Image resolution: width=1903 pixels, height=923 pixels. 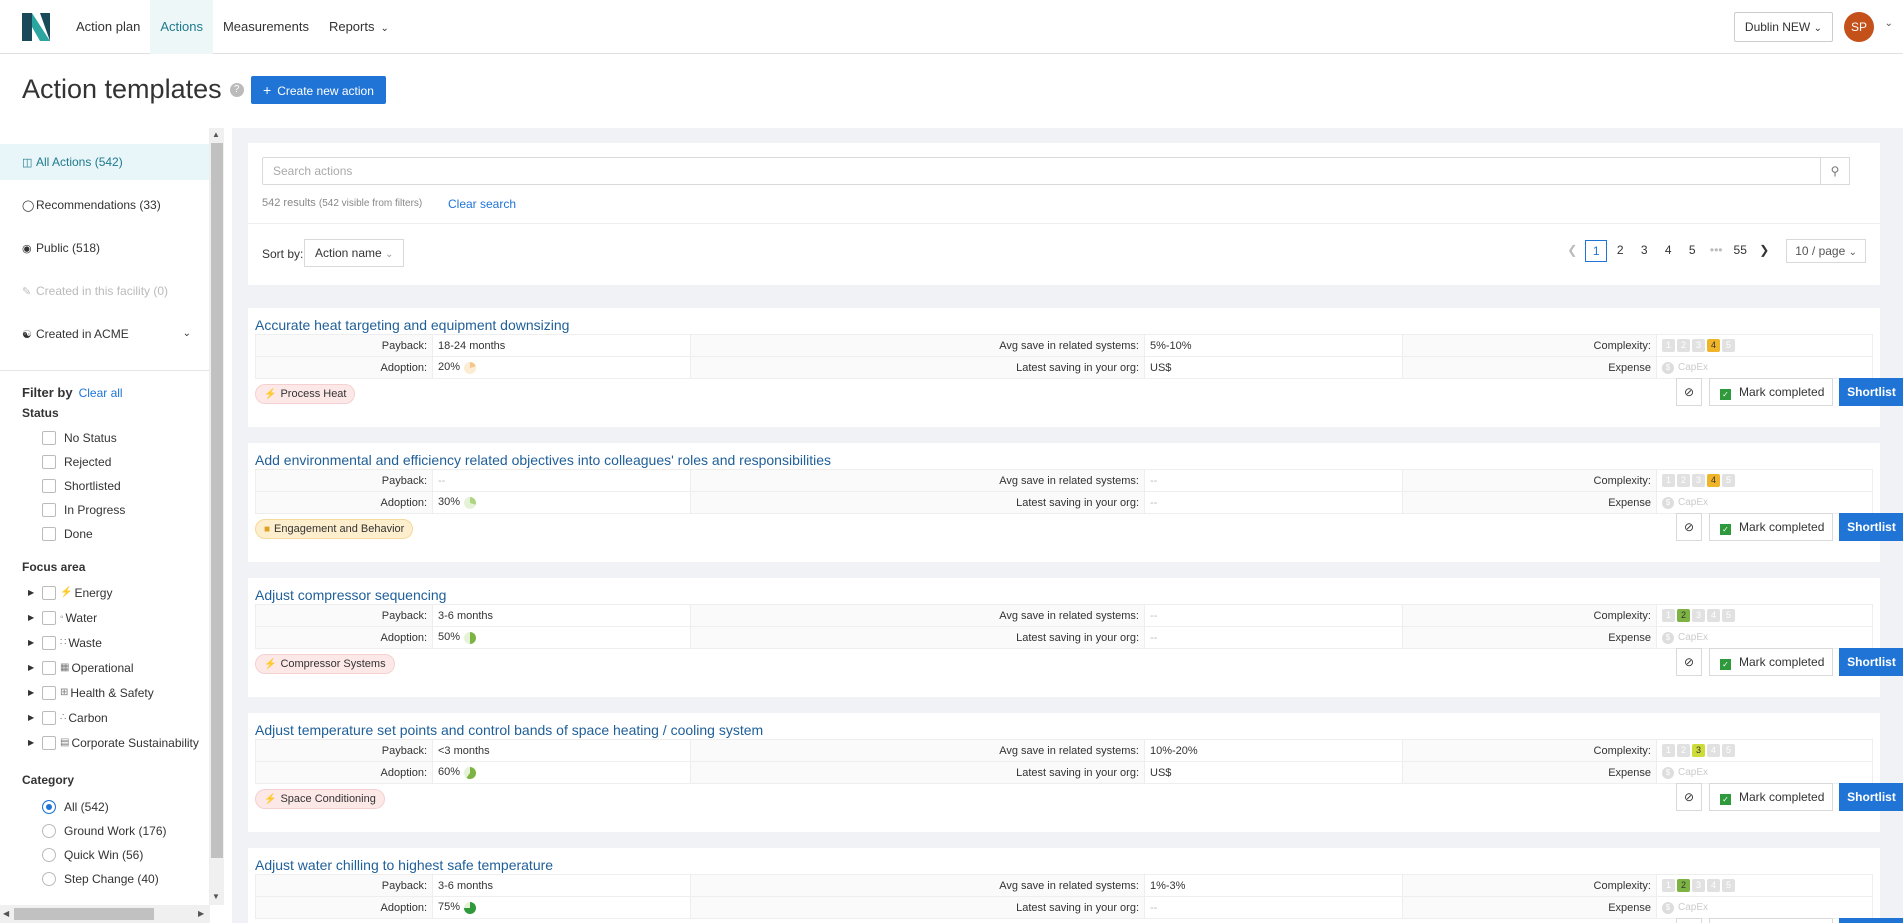 I want to click on focus-corporate-sustainability: ▶ ▤ Corporate Sustainability, so click(x=104, y=742).